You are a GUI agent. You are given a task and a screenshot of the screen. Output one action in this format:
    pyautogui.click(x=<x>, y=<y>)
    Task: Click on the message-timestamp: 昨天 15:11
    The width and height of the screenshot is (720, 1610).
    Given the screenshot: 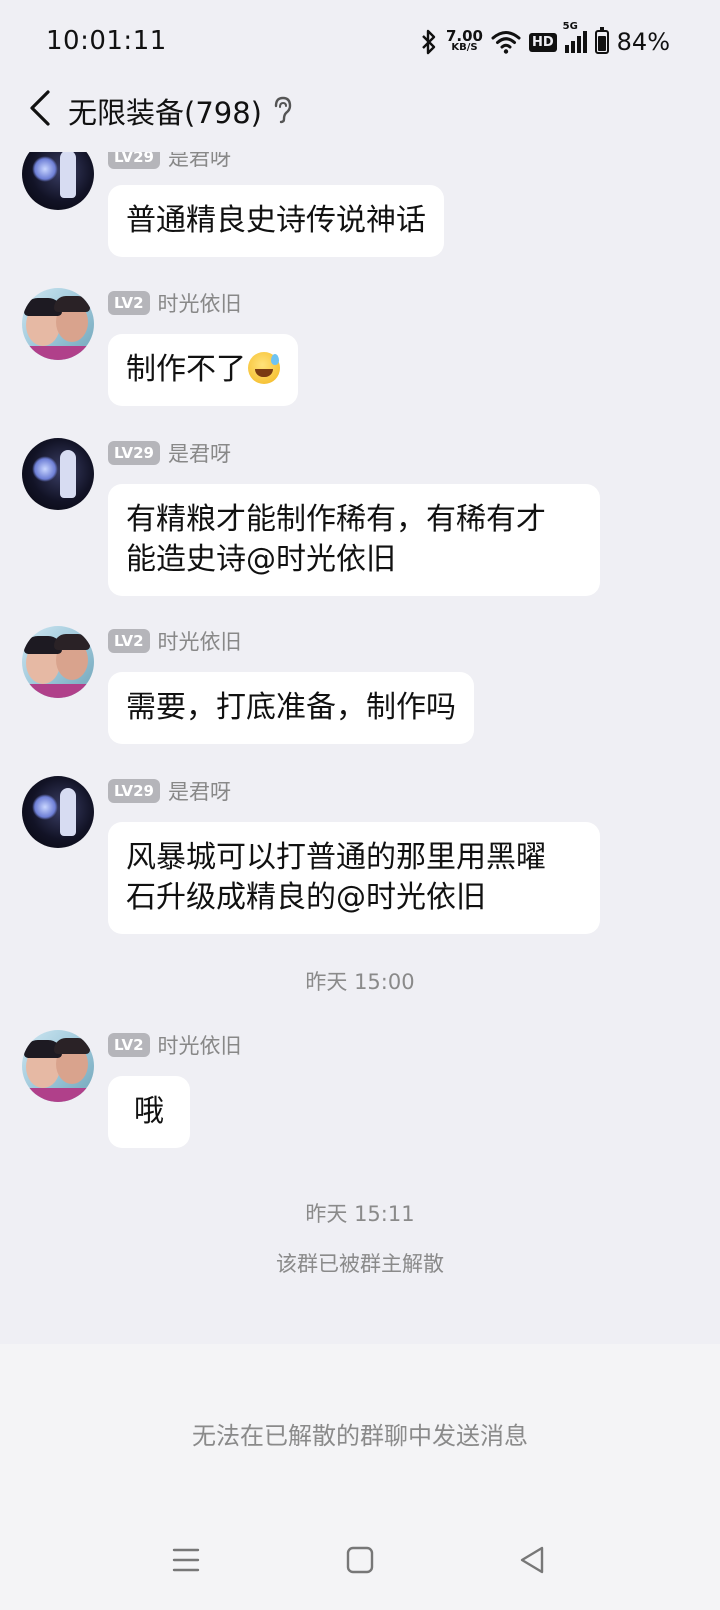 What is the action you would take?
    pyautogui.click(x=360, y=1214)
    